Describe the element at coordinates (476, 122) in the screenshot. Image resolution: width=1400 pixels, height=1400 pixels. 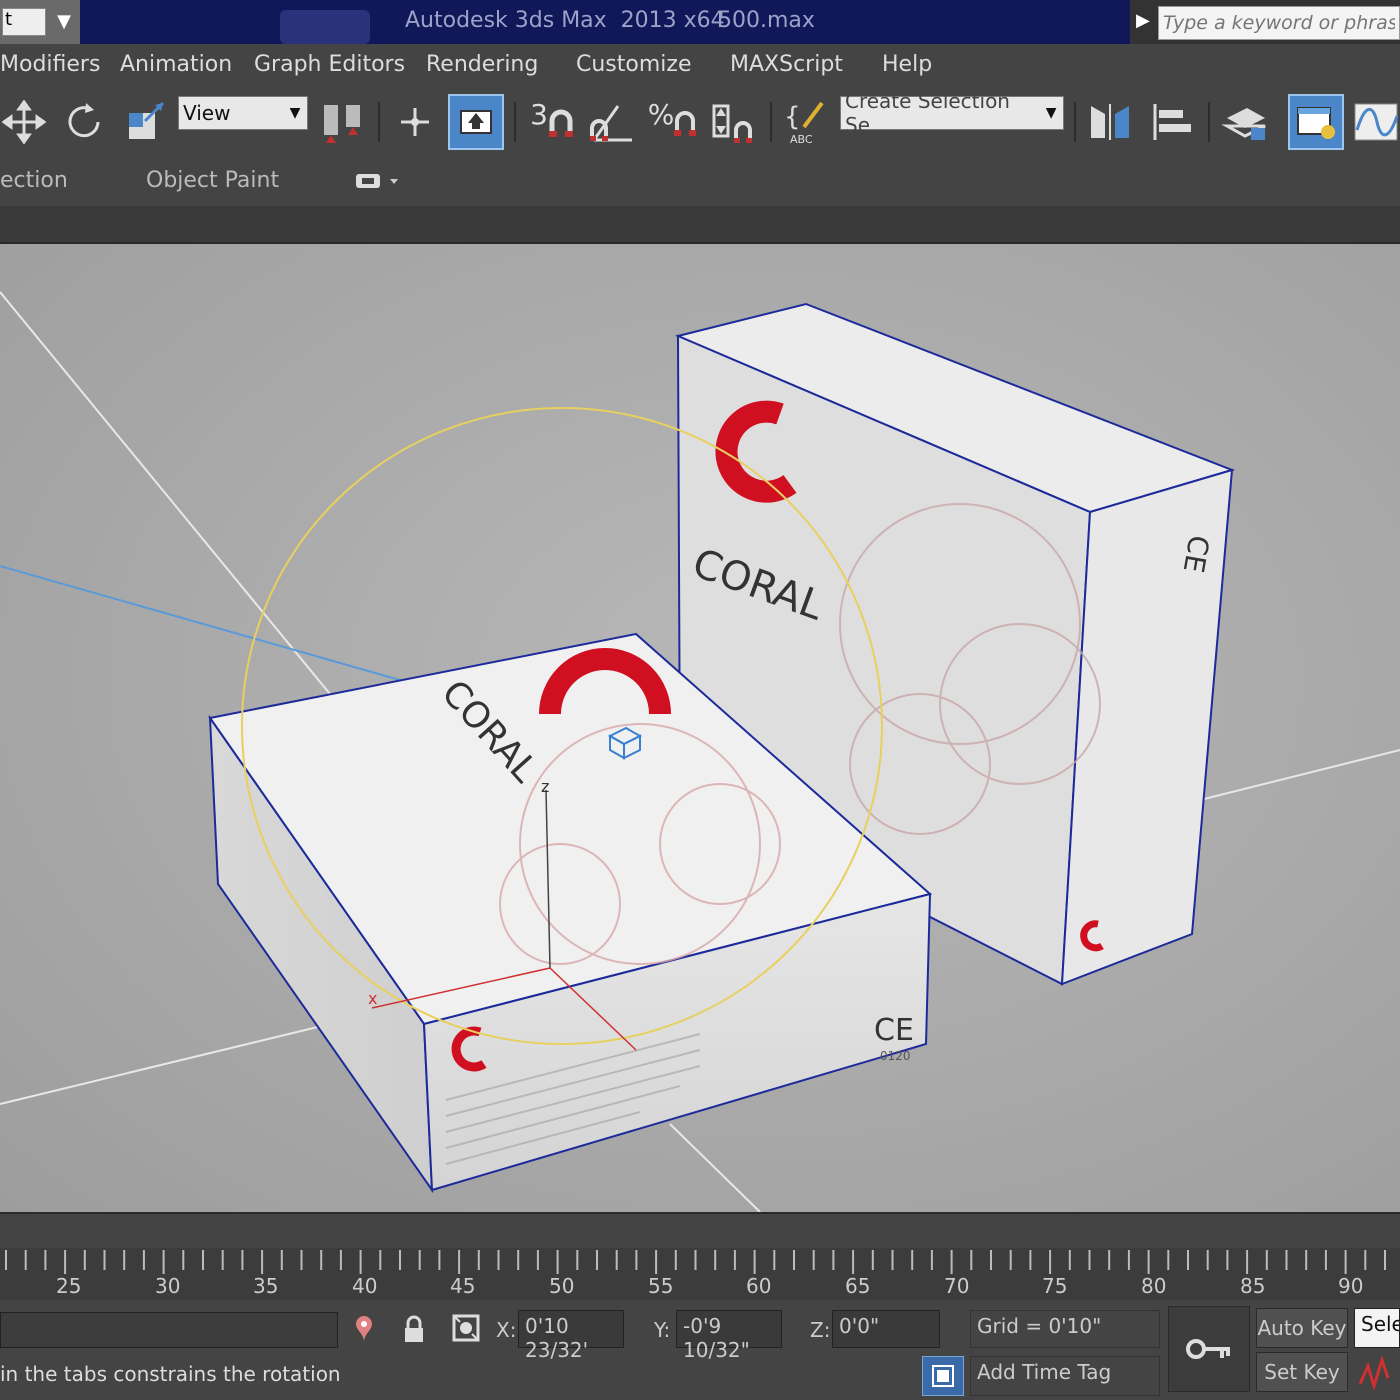
I see `keyboard-shortcut-override-button` at that location.